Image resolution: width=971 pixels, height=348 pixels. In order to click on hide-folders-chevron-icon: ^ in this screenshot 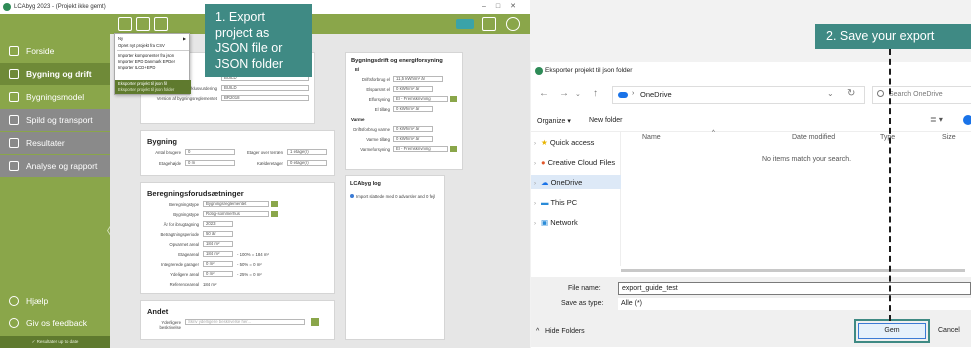, I will do `click(537, 331)`.